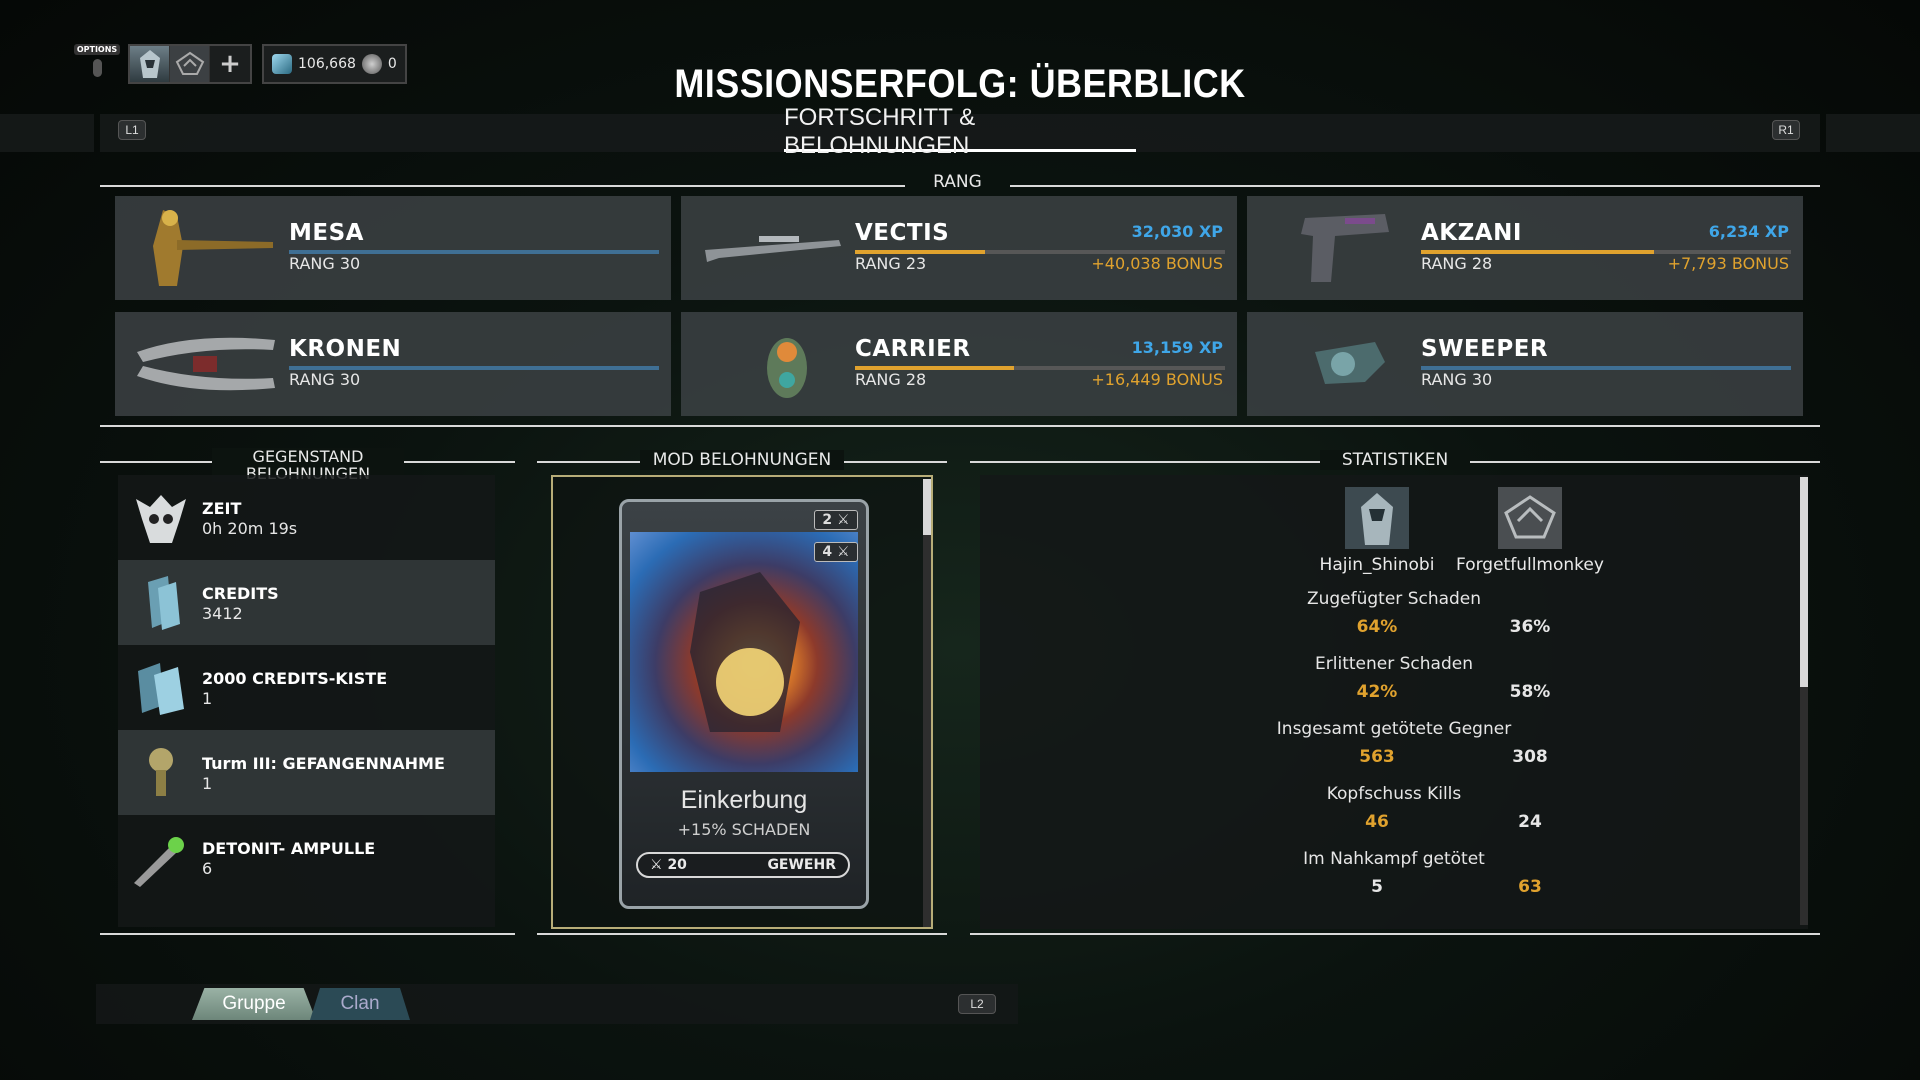 This screenshot has width=1920, height=1080. Describe the element at coordinates (1377, 822) in the screenshot. I see `stat-value-p1: 46` at that location.